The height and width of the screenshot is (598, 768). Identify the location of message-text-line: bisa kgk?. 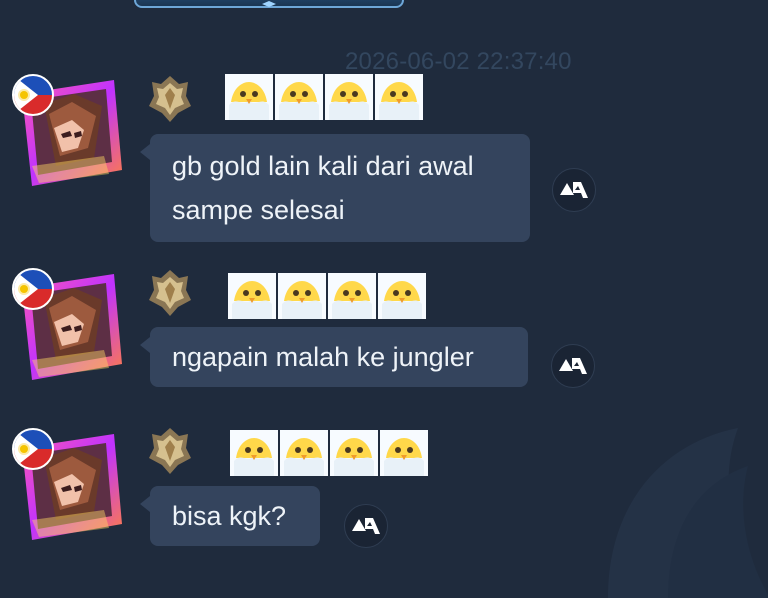
(229, 516).